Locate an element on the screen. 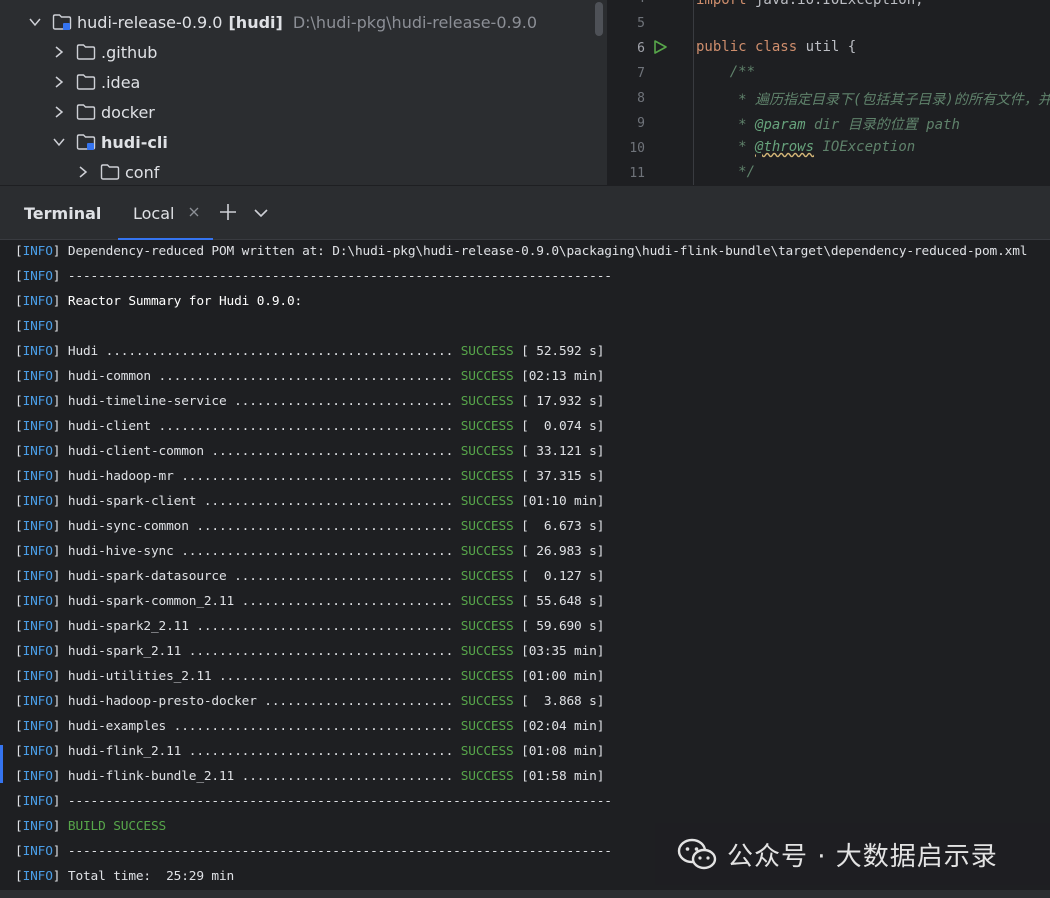 Image resolution: width=1050 pixels, height=898 pixels. terminal-line: [INFO] is located at coordinates (41, 327).